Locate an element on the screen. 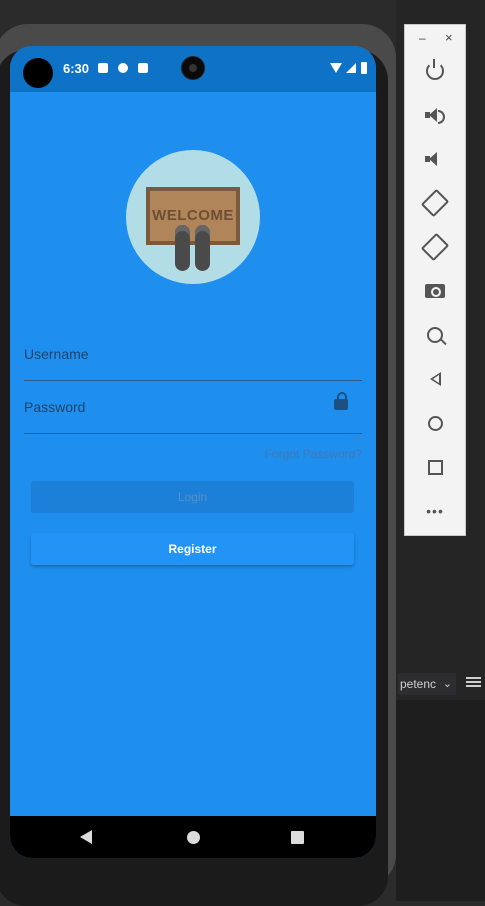 The image size is (485, 906). punch-hole is located at coordinates (38, 73).